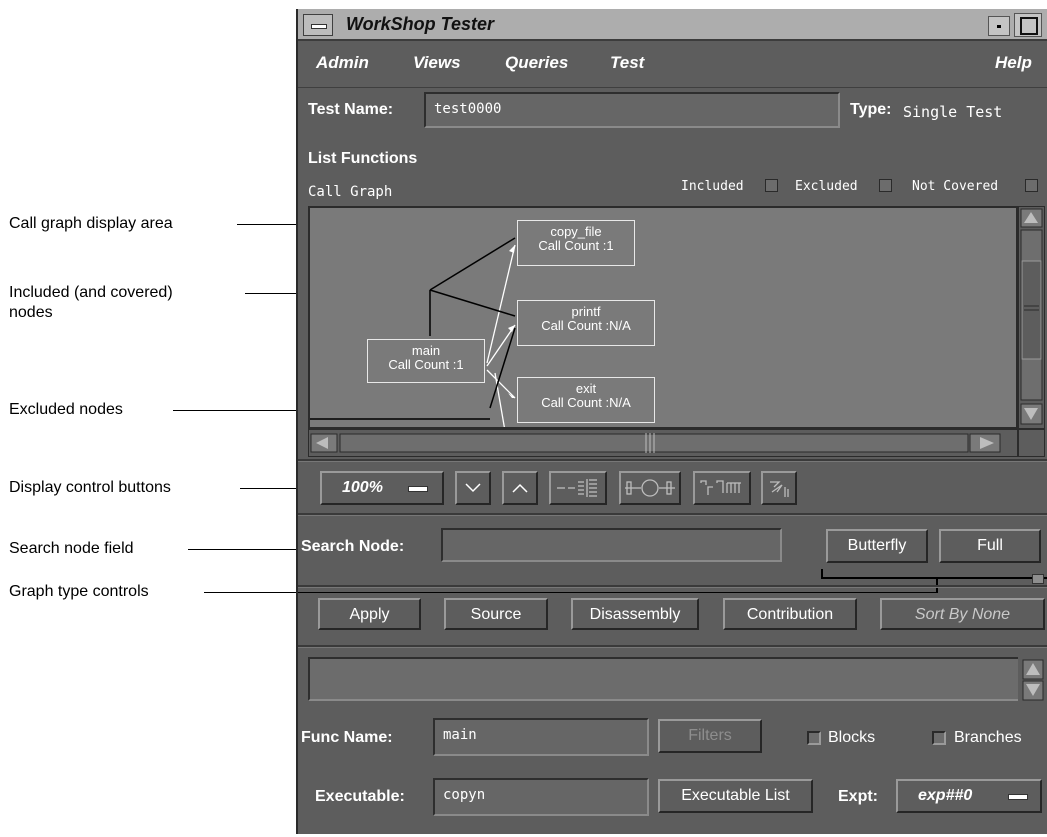 Image resolution: width=1047 pixels, height=837 pixels. What do you see at coordinates (426, 364) in the screenshot?
I see `node-main-count: Call Count :1` at bounding box center [426, 364].